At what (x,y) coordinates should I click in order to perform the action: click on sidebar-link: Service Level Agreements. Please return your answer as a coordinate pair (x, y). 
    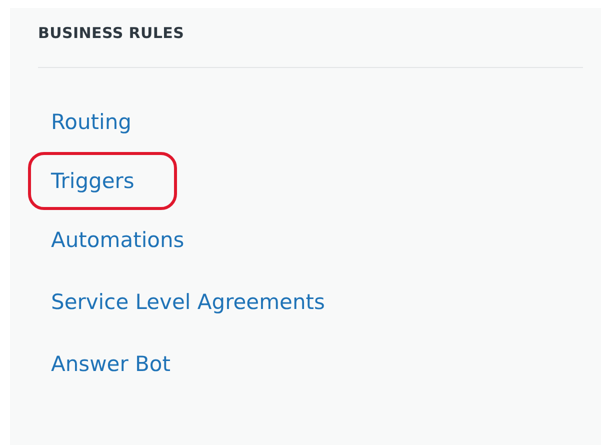
    Looking at the image, I should click on (185, 301).